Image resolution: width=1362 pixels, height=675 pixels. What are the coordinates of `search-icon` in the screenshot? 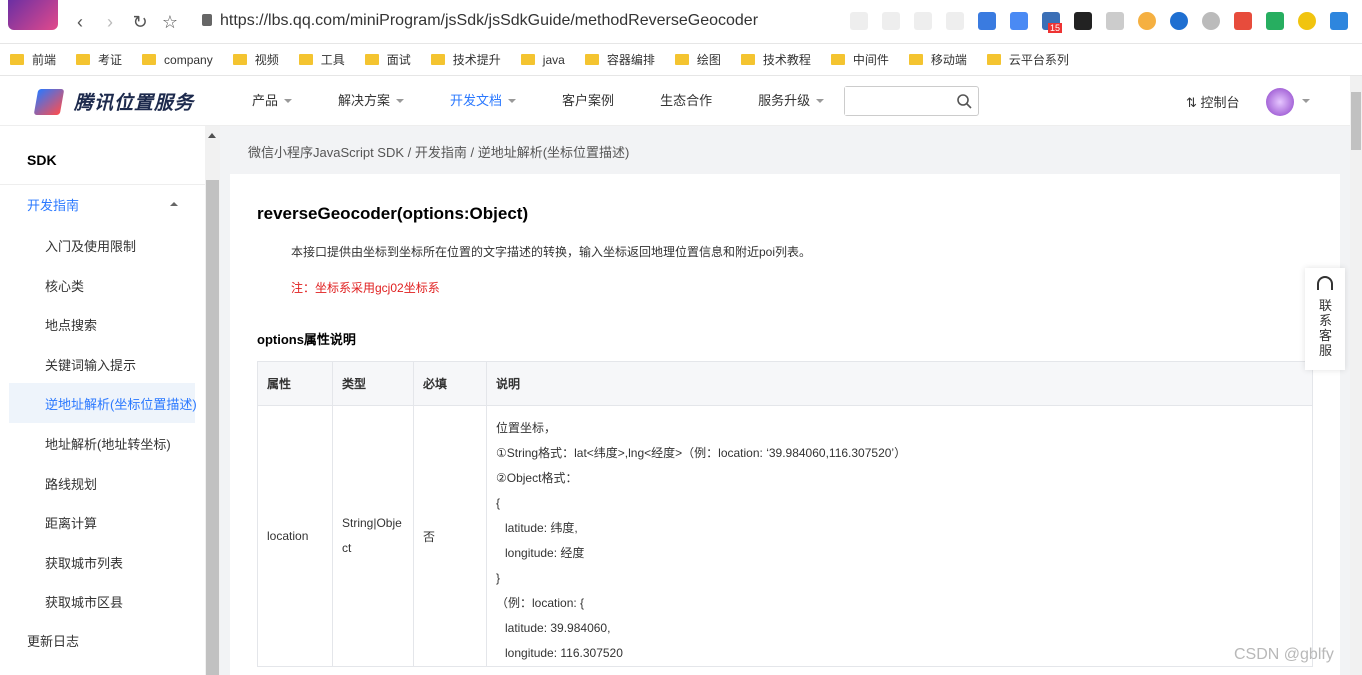 It's located at (964, 101).